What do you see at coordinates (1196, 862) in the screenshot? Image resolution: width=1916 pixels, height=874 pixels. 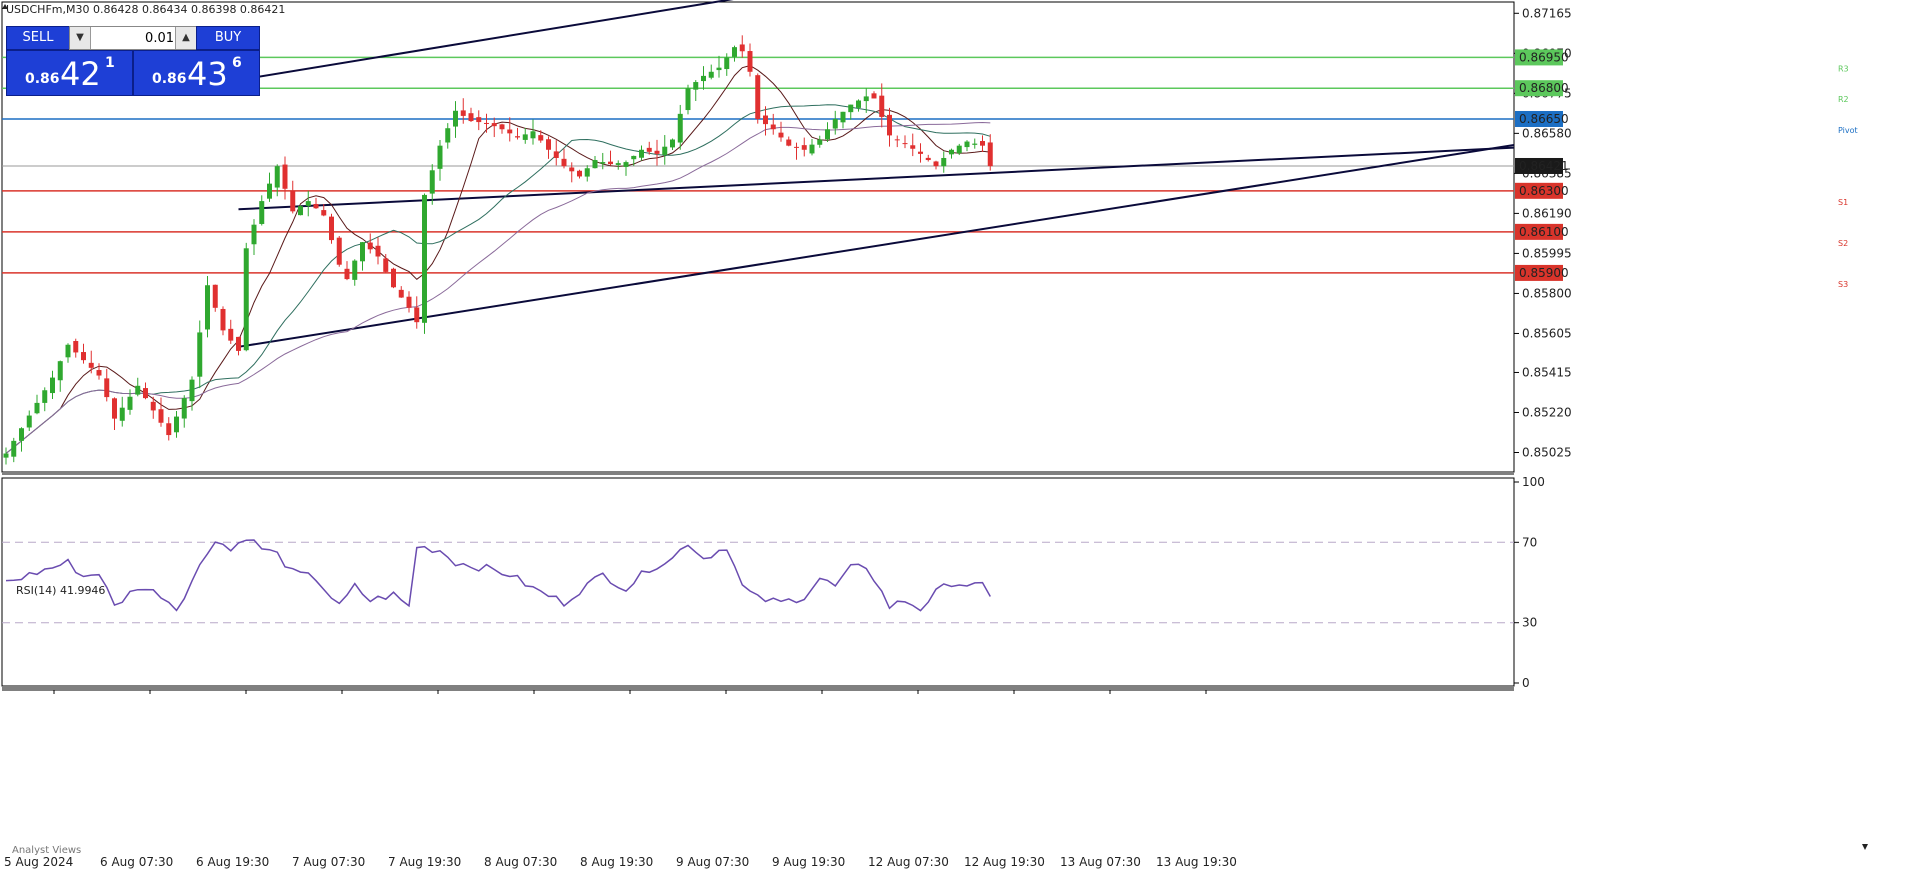 I see `time-tick-label: 13 Aug 19:30` at bounding box center [1196, 862].